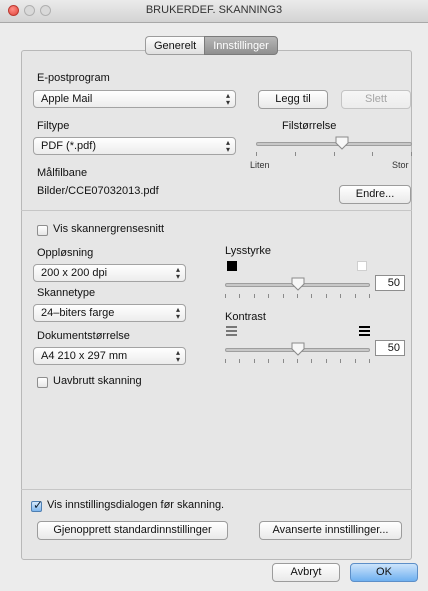 The image size is (428, 591). What do you see at coordinates (175, 45) in the screenshot?
I see `tab-generelt: Generelt` at bounding box center [175, 45].